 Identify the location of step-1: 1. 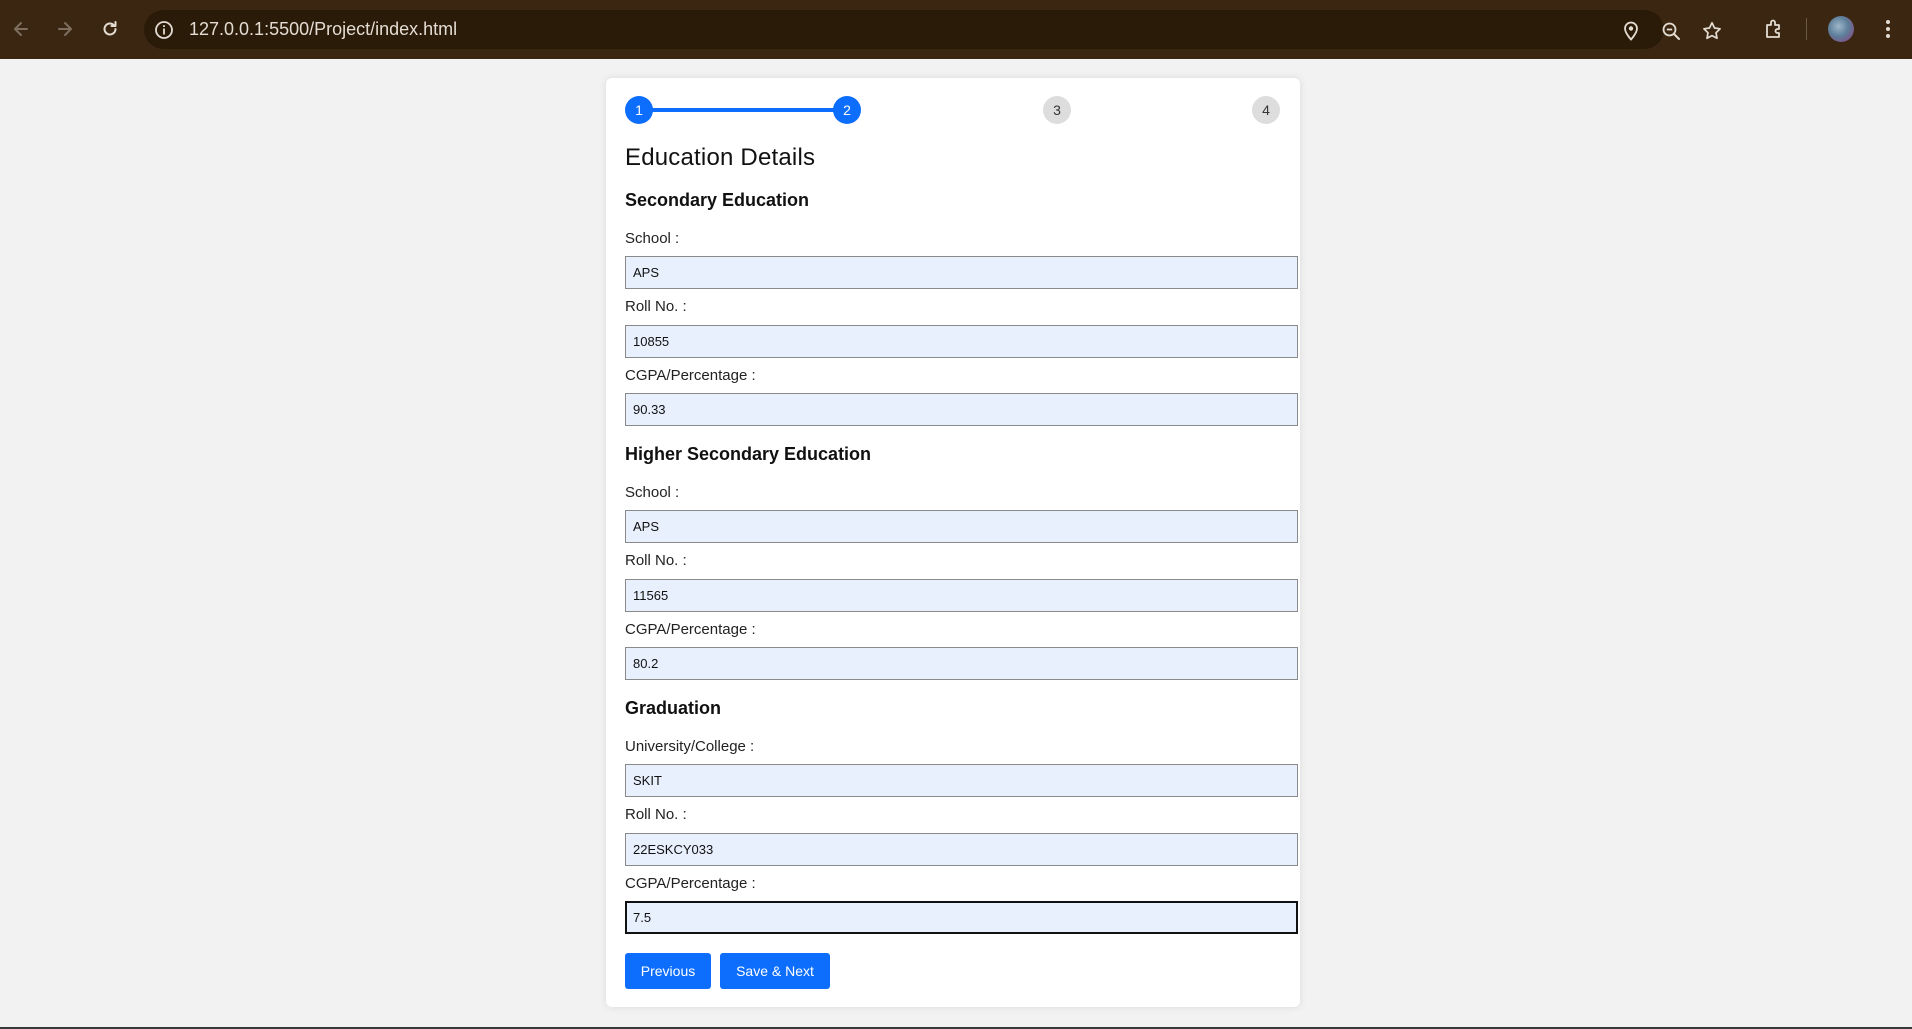
(639, 110).